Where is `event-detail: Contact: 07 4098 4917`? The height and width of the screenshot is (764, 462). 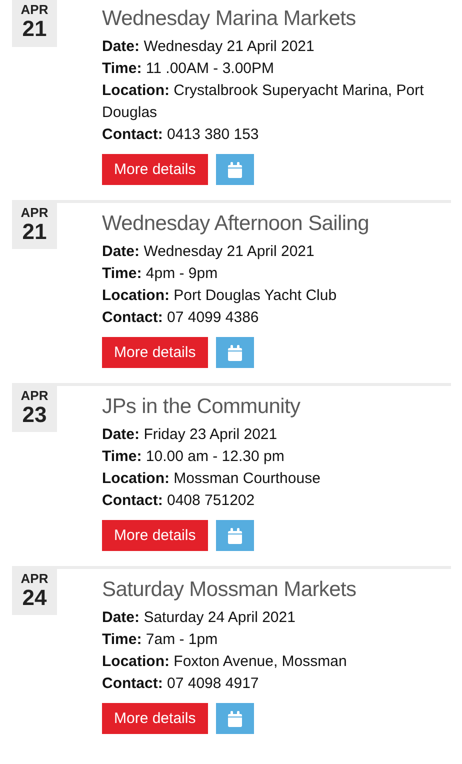
event-detail: Contact: 07 4098 4917 is located at coordinates (181, 684).